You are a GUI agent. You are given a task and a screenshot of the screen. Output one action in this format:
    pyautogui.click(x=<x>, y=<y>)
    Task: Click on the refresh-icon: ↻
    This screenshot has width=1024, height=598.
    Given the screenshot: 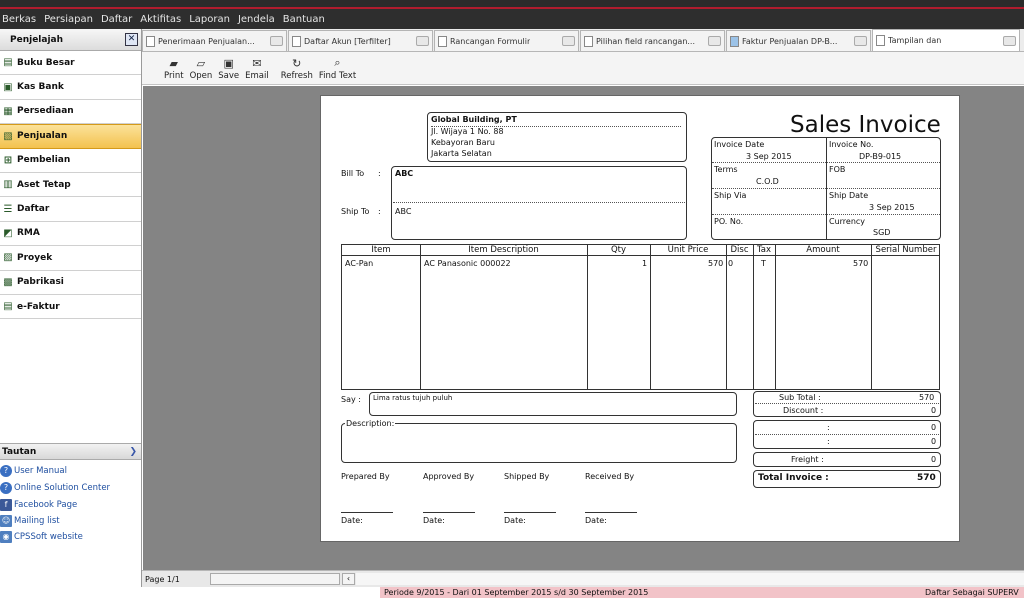 What is the action you would take?
    pyautogui.click(x=297, y=63)
    